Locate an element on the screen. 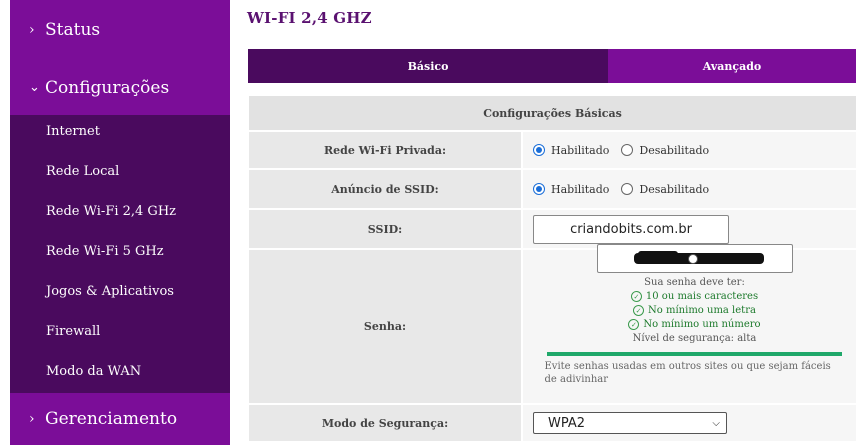 The image size is (856, 445). rede-privada-value: Habilitado Desabilitado is located at coordinates (688, 150).